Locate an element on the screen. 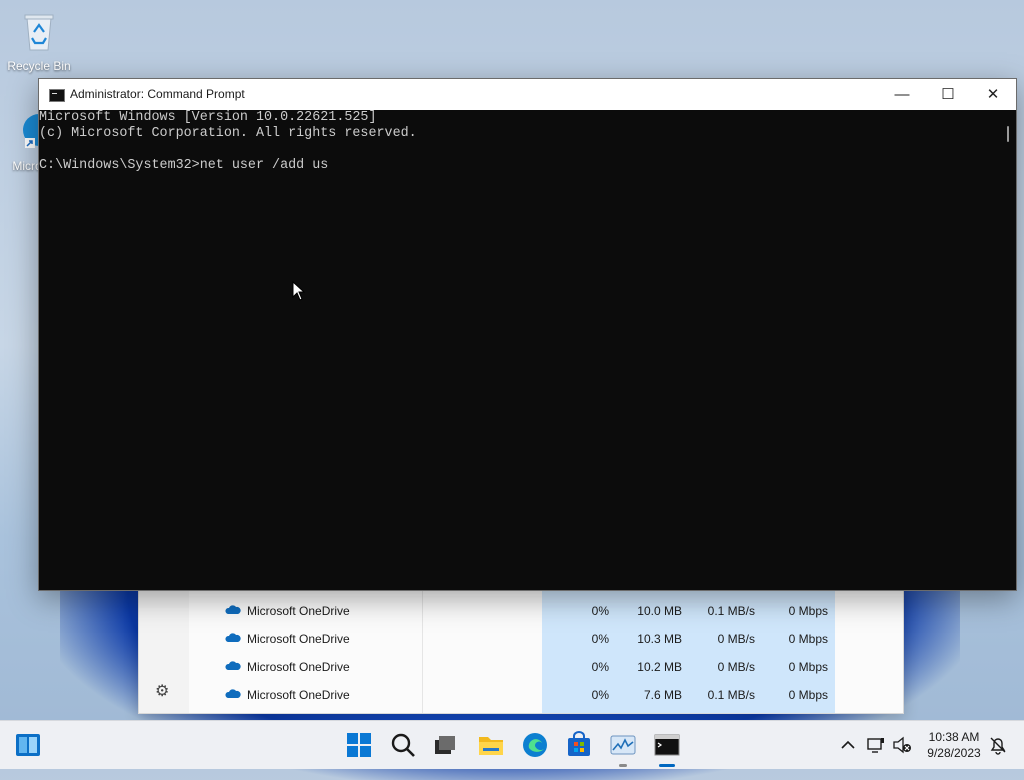  widgets-icon is located at coordinates (28, 745).